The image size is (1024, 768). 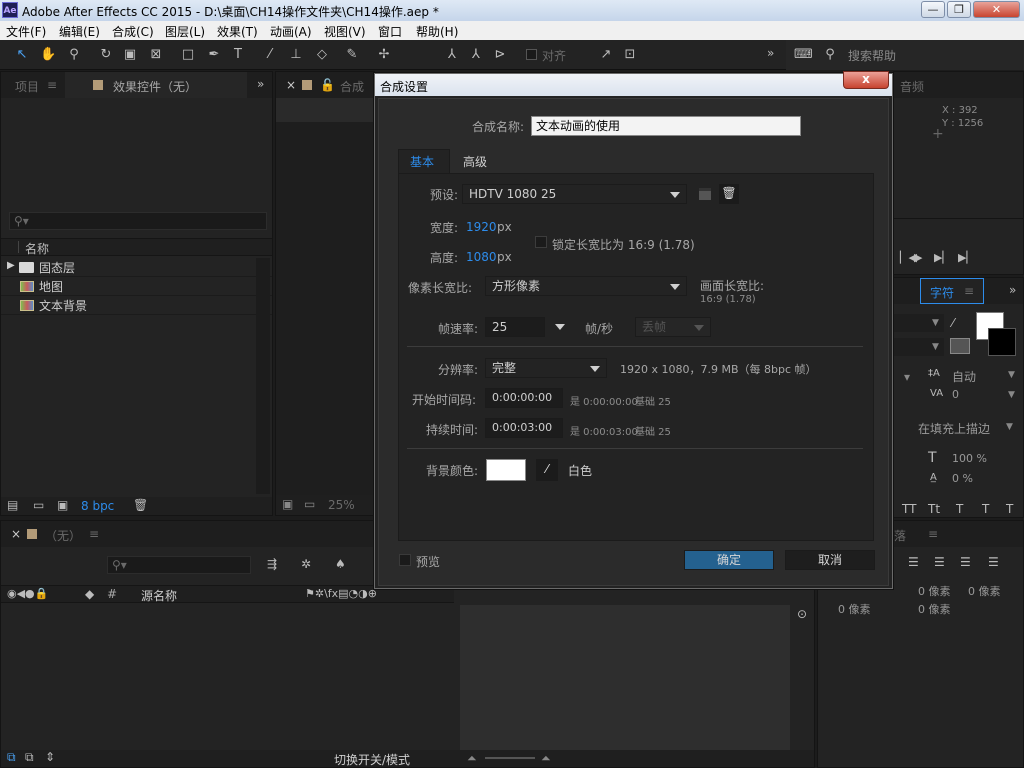 What do you see at coordinates (422, 161) in the screenshot?
I see `tab-basic: 基本` at bounding box center [422, 161].